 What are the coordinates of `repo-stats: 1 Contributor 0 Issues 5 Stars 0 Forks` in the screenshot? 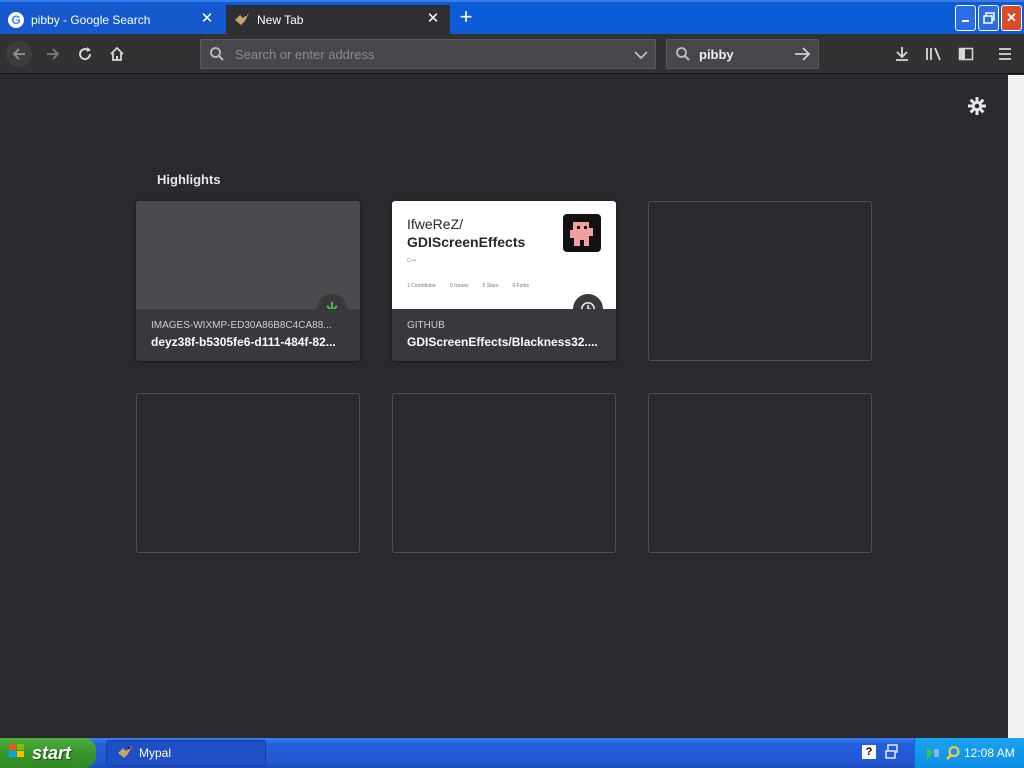 It's located at (468, 286).